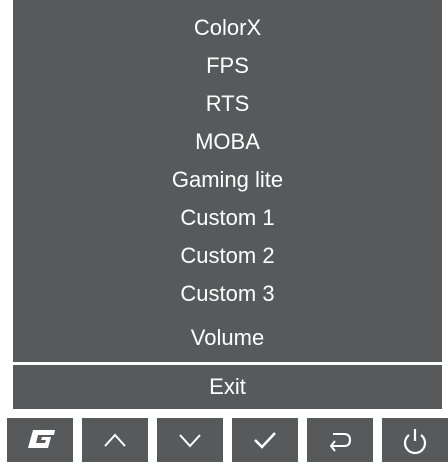 This screenshot has height=467, width=448. I want to click on gaming-logo-icon, so click(41, 439).